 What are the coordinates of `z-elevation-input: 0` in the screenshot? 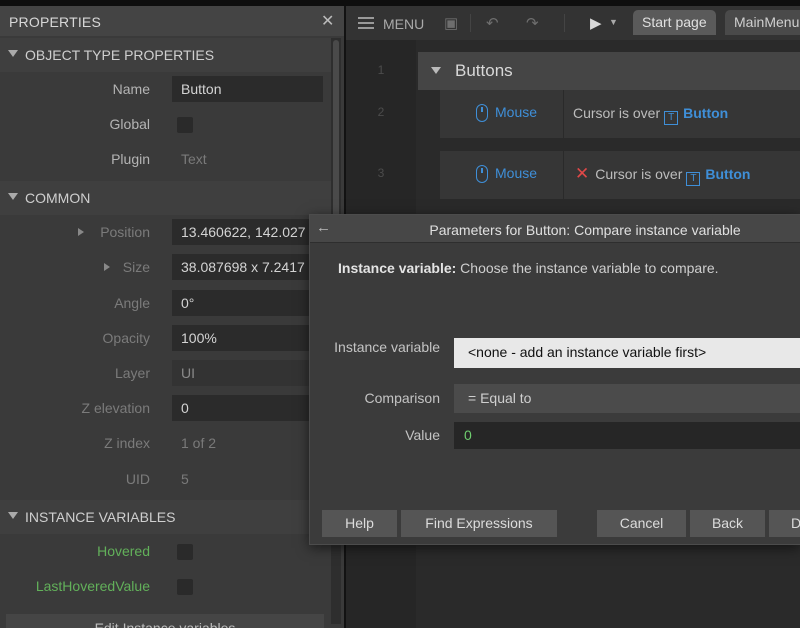 It's located at (247, 408).